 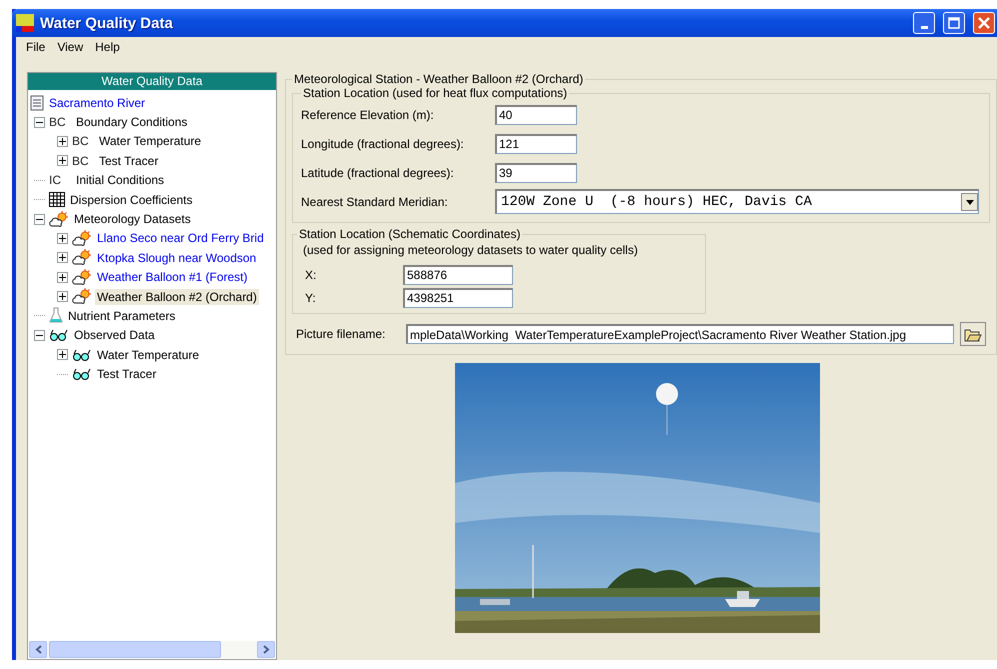 What do you see at coordinates (107, 23) in the screenshot?
I see `window-title: Water Quality Data` at bounding box center [107, 23].